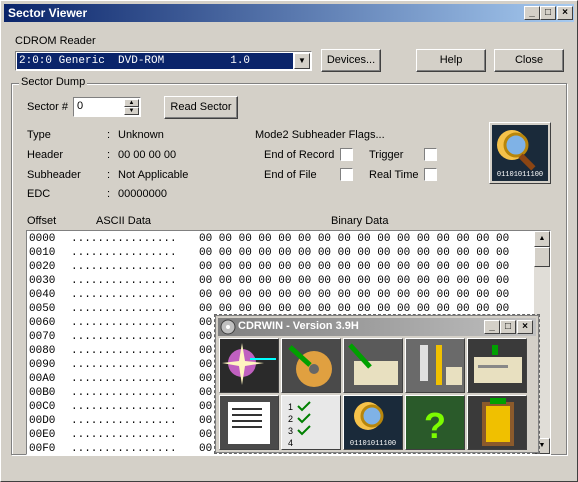 The height and width of the screenshot is (482, 578). I want to click on disc-arrow-icon, so click(311, 365).